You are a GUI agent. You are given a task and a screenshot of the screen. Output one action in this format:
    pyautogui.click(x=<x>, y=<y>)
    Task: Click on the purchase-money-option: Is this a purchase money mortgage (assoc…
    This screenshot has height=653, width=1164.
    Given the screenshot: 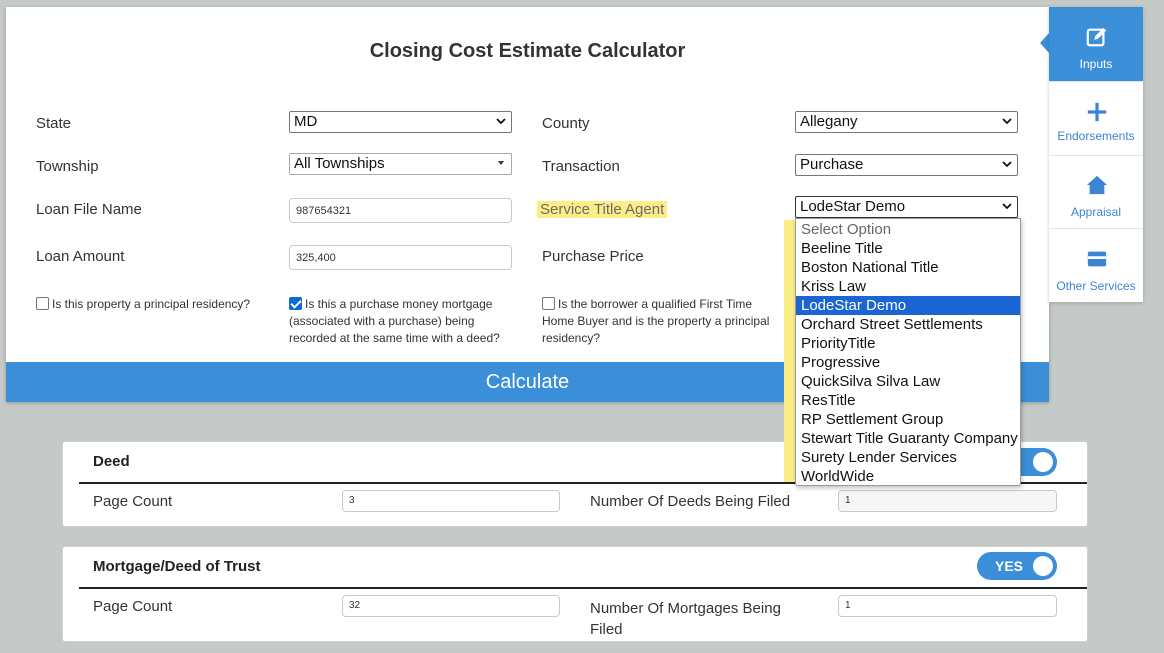 What is the action you would take?
    pyautogui.click(x=404, y=321)
    